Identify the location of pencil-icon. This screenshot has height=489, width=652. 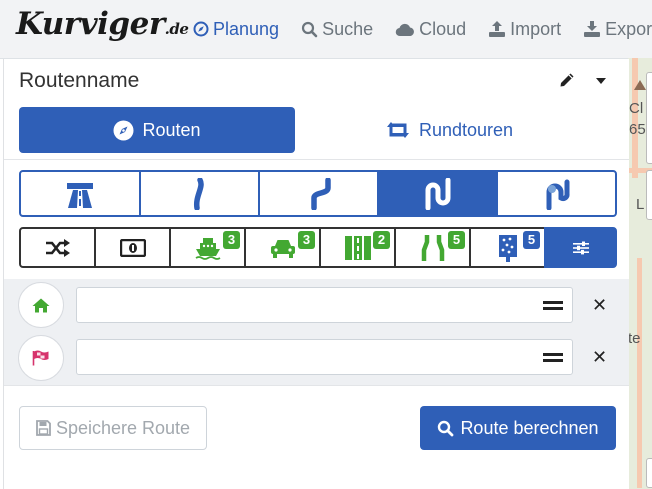
(567, 80).